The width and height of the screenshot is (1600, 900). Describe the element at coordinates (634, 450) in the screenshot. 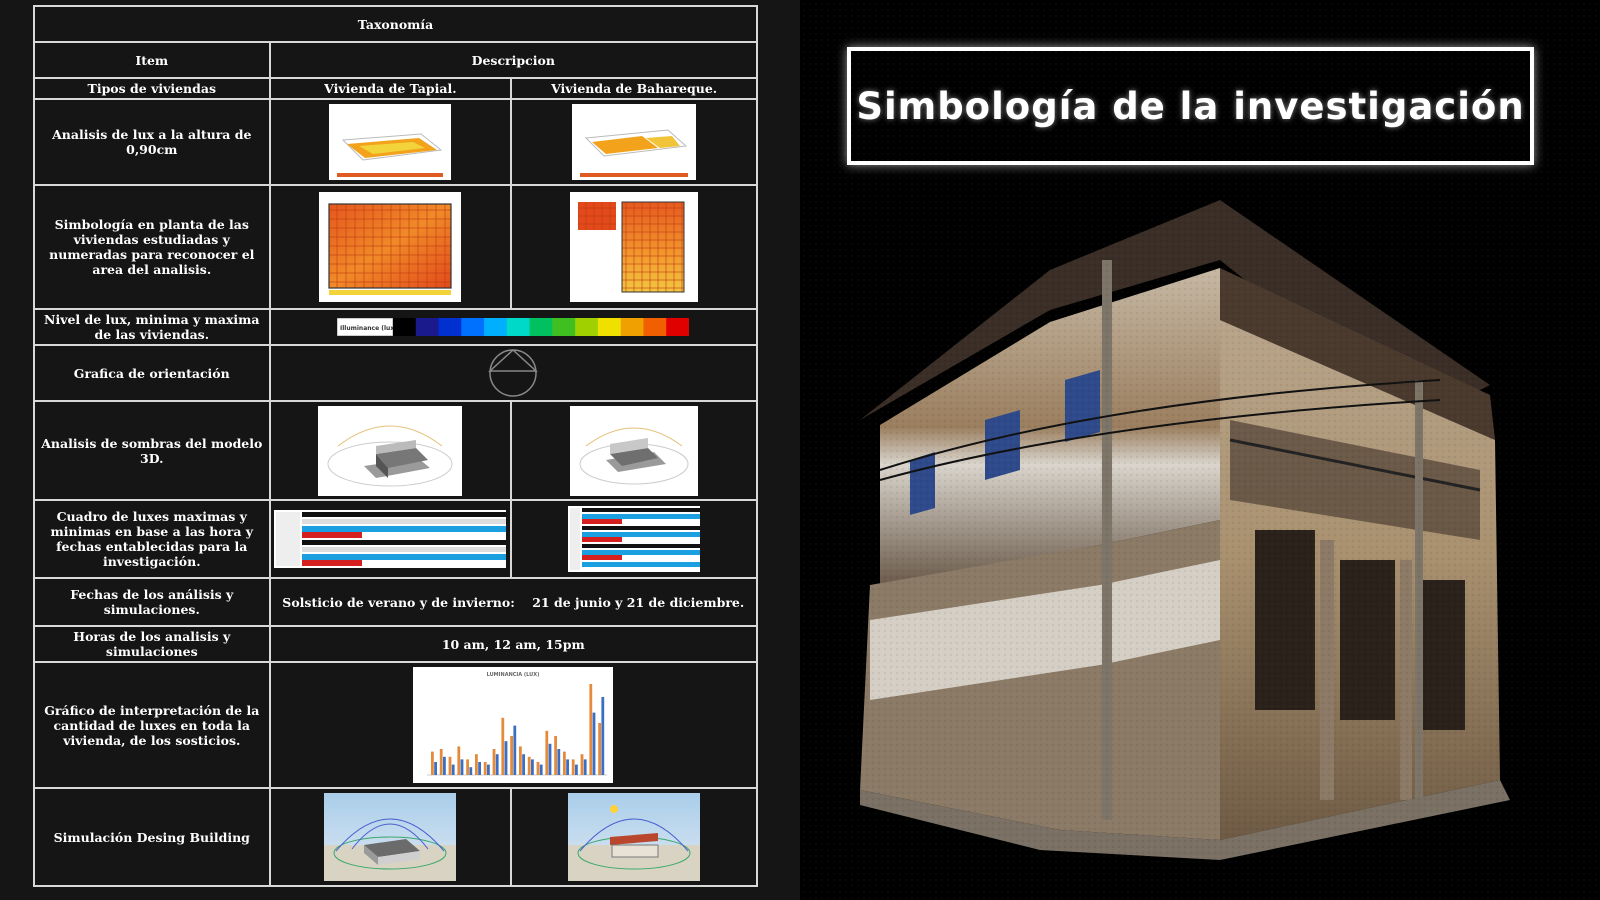

I see `shadow-model-image-bahareque` at that location.